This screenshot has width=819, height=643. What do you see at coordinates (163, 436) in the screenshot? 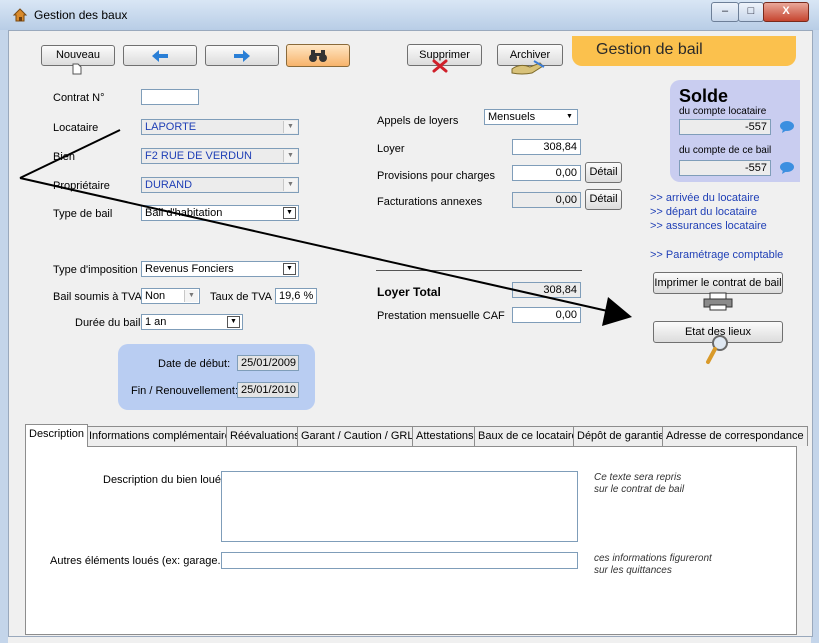
I see `tab-additional-info: Informations complémentaires` at bounding box center [163, 436].